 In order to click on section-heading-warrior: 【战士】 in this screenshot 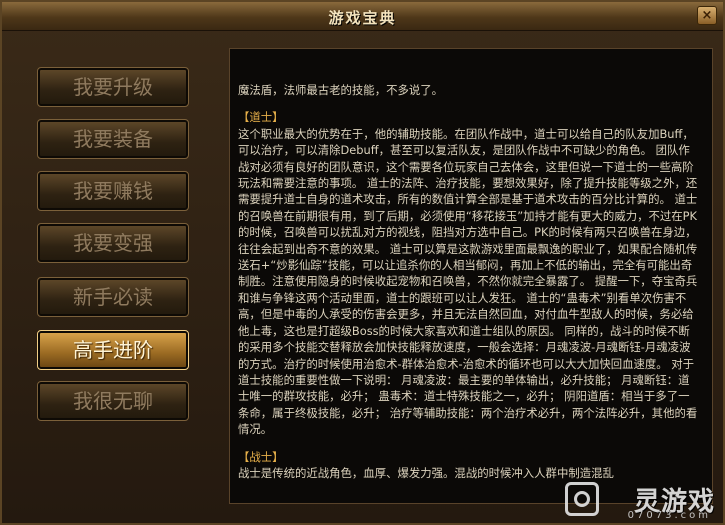, I will do `click(261, 456)`.